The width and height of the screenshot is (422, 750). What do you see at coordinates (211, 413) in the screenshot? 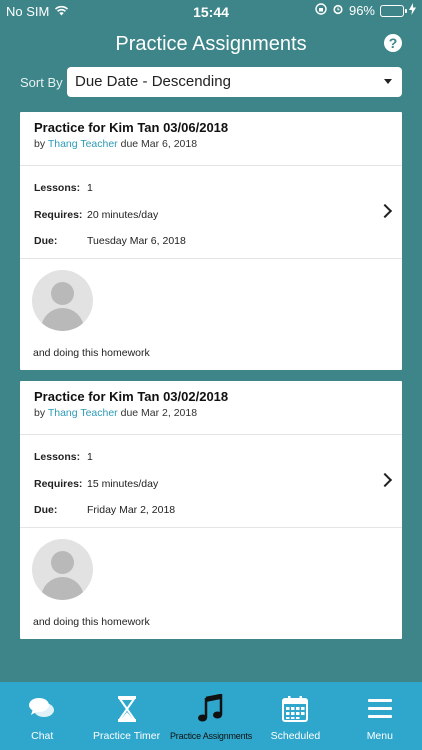
I see `assignment-byline: by Thang Teacher due Mar 2, 2018` at bounding box center [211, 413].